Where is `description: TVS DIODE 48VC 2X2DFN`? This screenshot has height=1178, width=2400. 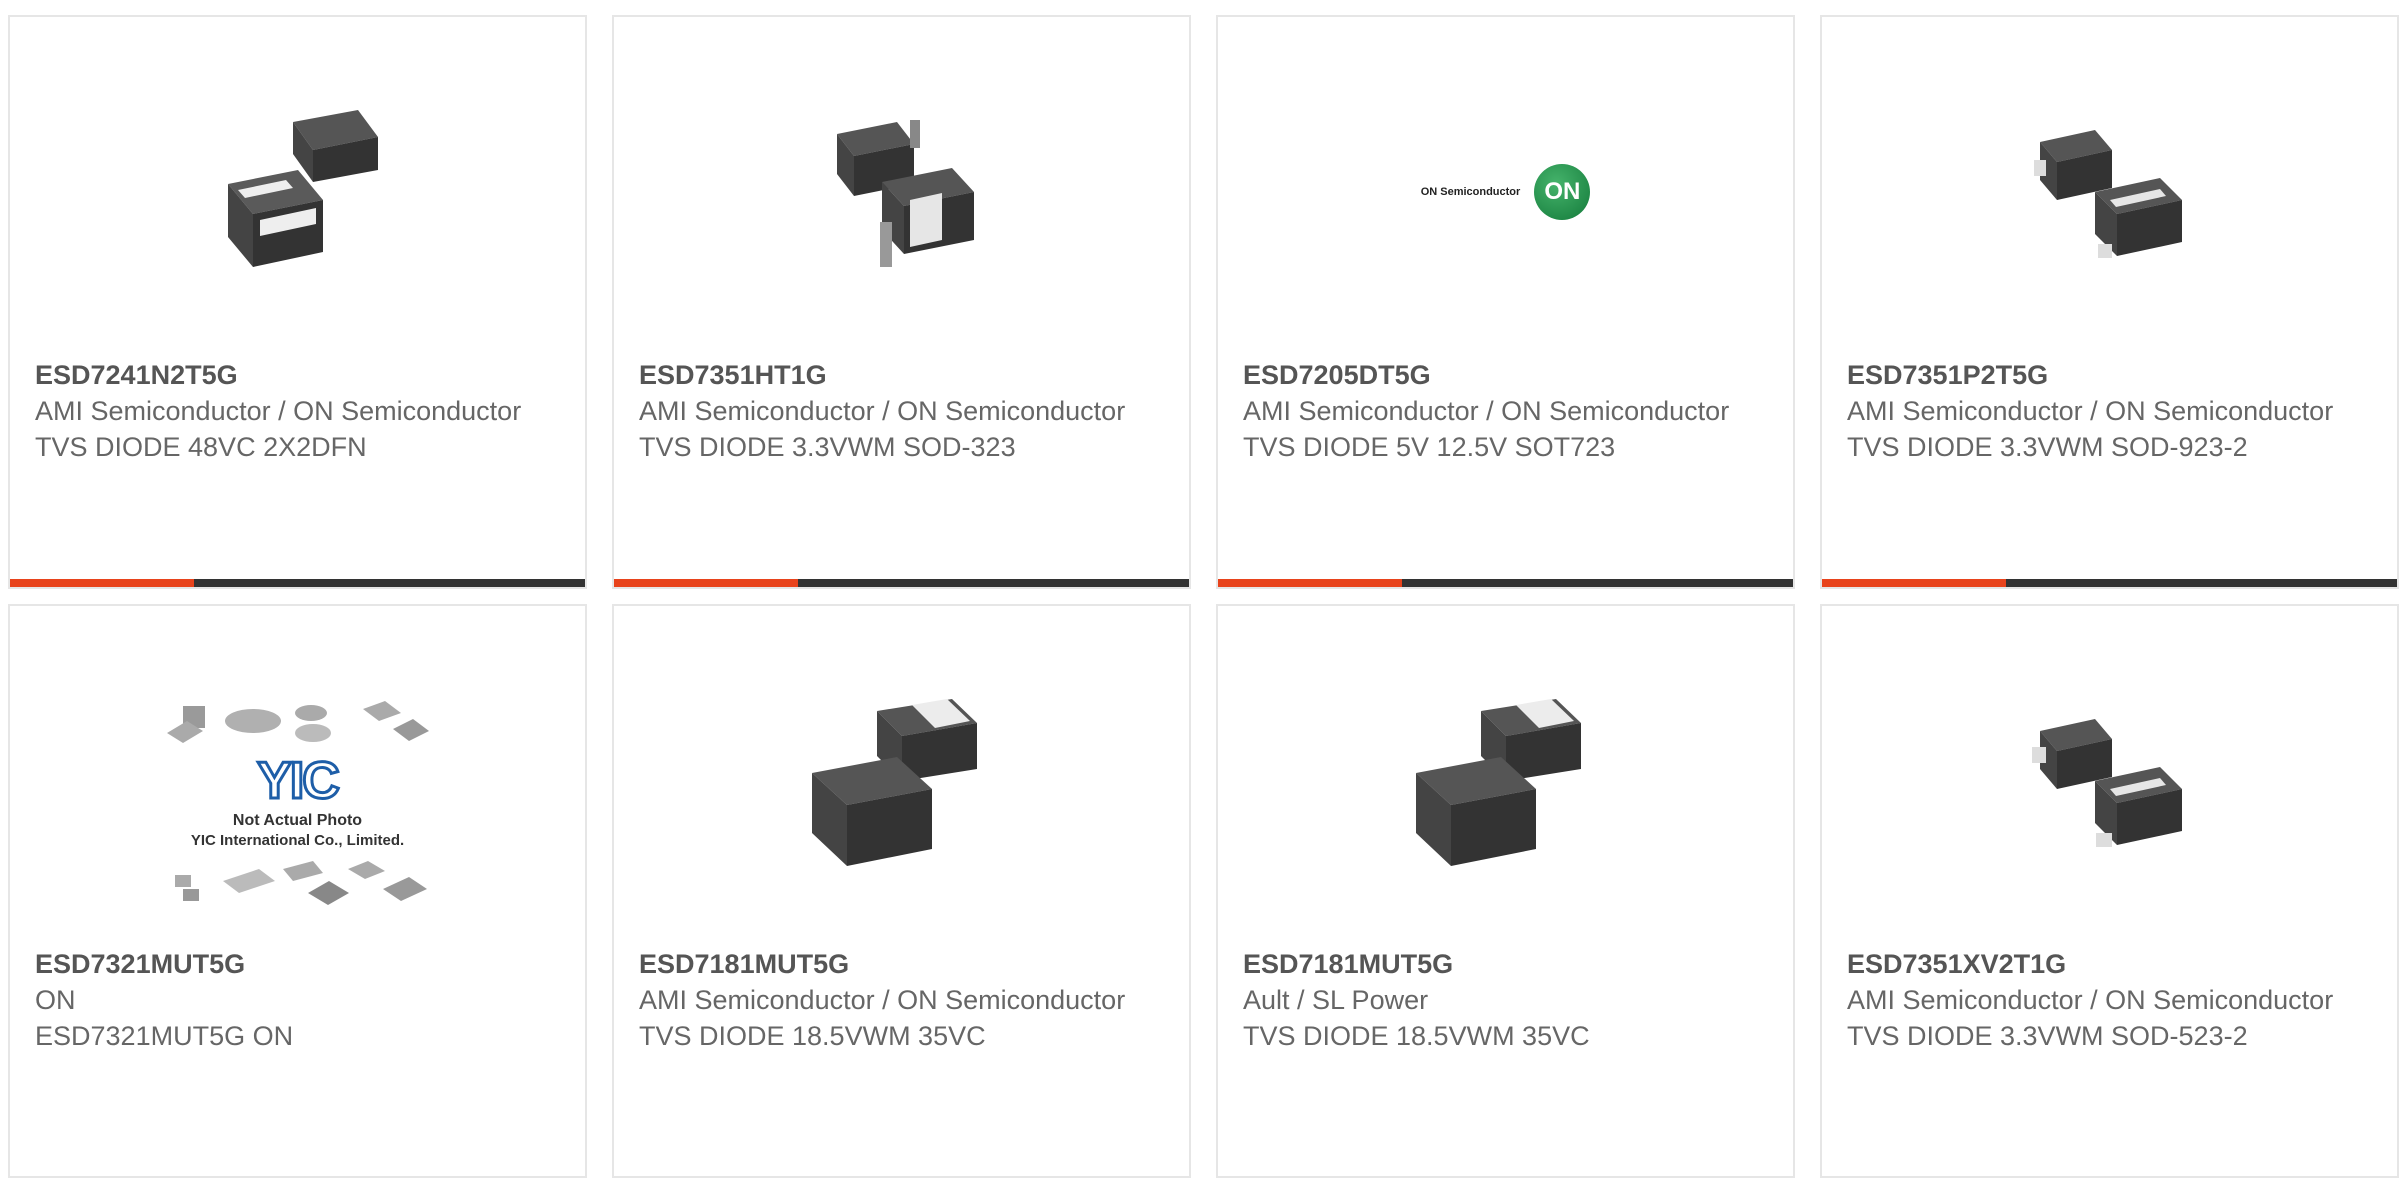
description: TVS DIODE 48VC 2X2DFN is located at coordinates (201, 447).